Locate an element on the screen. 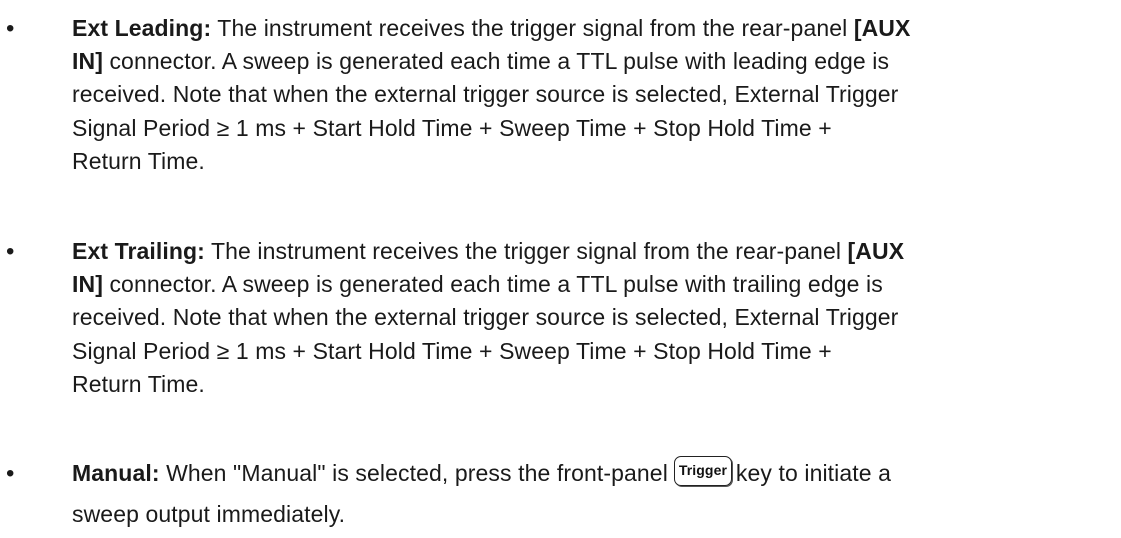  text-run: key to initiate a is located at coordinates (813, 473).